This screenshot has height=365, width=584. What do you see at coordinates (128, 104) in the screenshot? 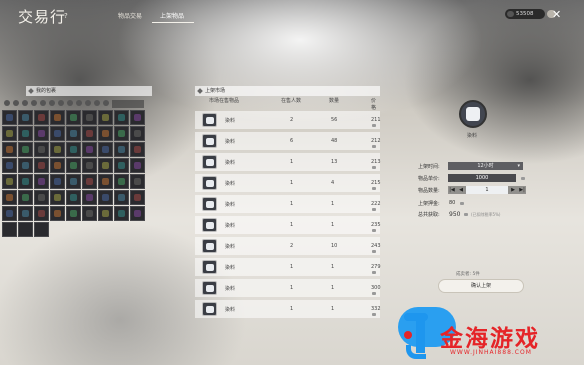
I see `bag-search-input` at bounding box center [128, 104].